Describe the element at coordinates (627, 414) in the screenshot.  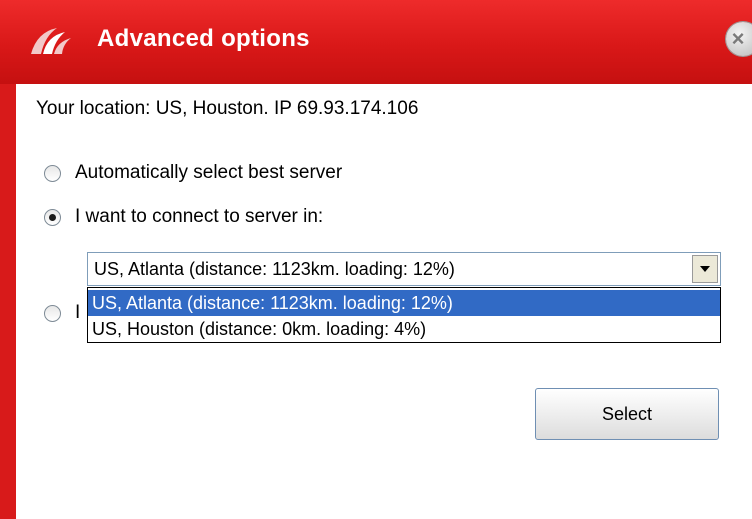
I see `select-button: Select` at that location.